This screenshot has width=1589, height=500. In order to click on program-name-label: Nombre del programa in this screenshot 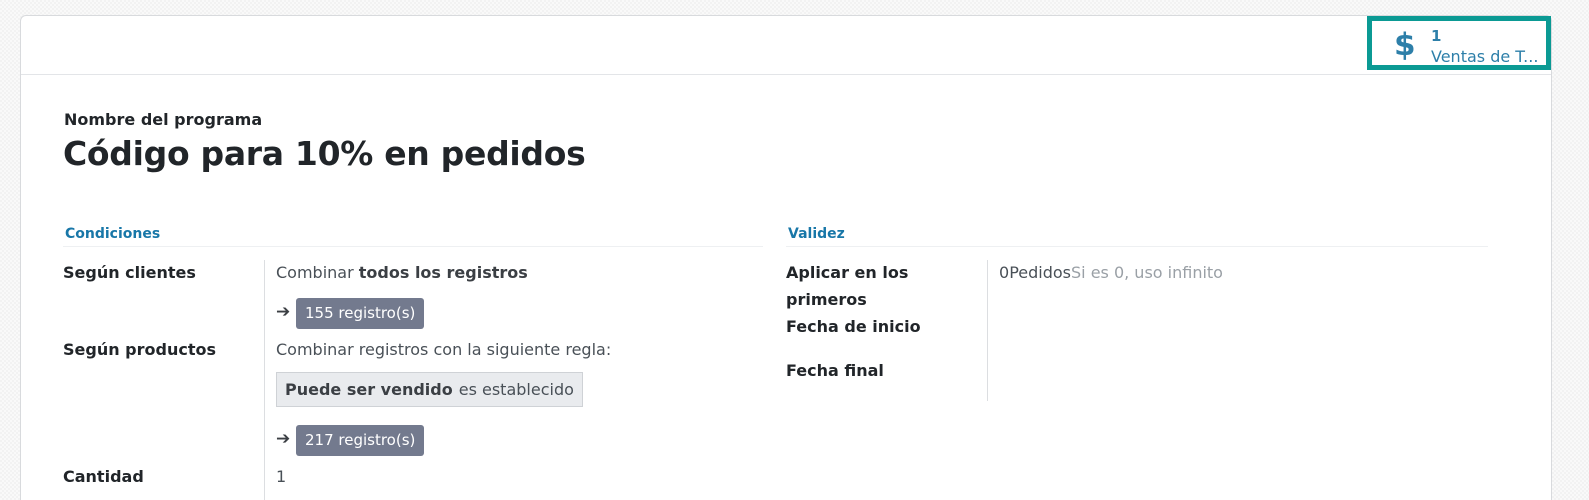, I will do `click(163, 119)`.